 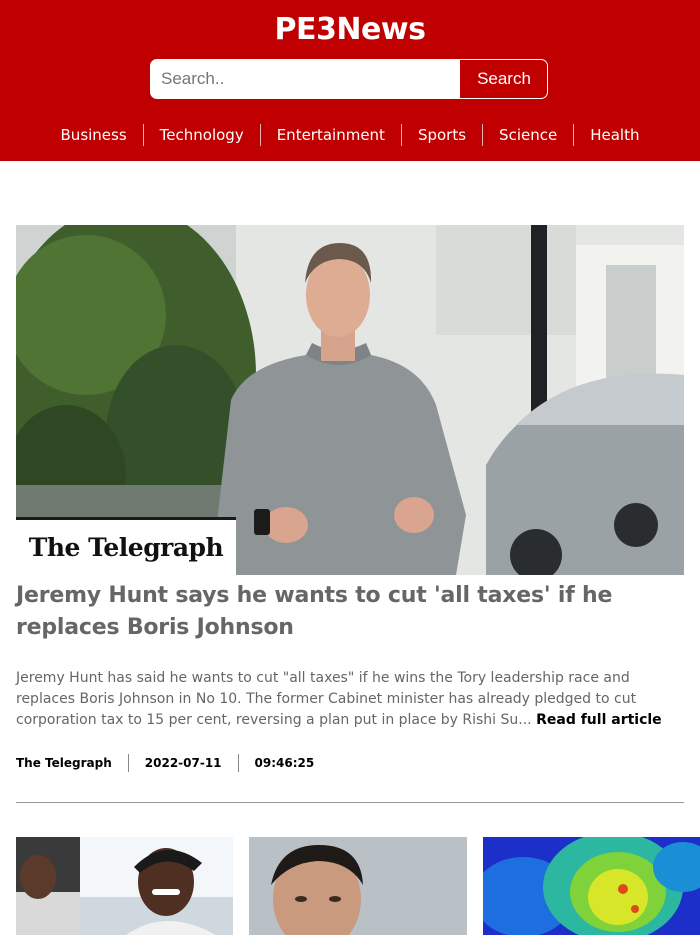 I want to click on section-divider, so click(x=350, y=802).